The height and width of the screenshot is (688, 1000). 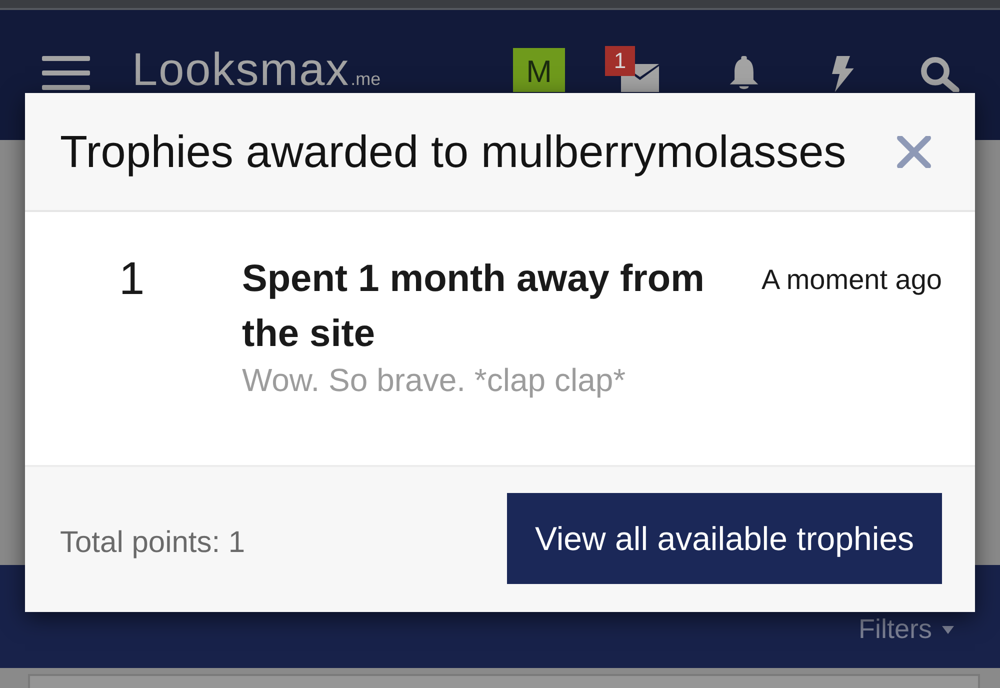 What do you see at coordinates (132, 278) in the screenshot?
I see `trophy-points: 1` at bounding box center [132, 278].